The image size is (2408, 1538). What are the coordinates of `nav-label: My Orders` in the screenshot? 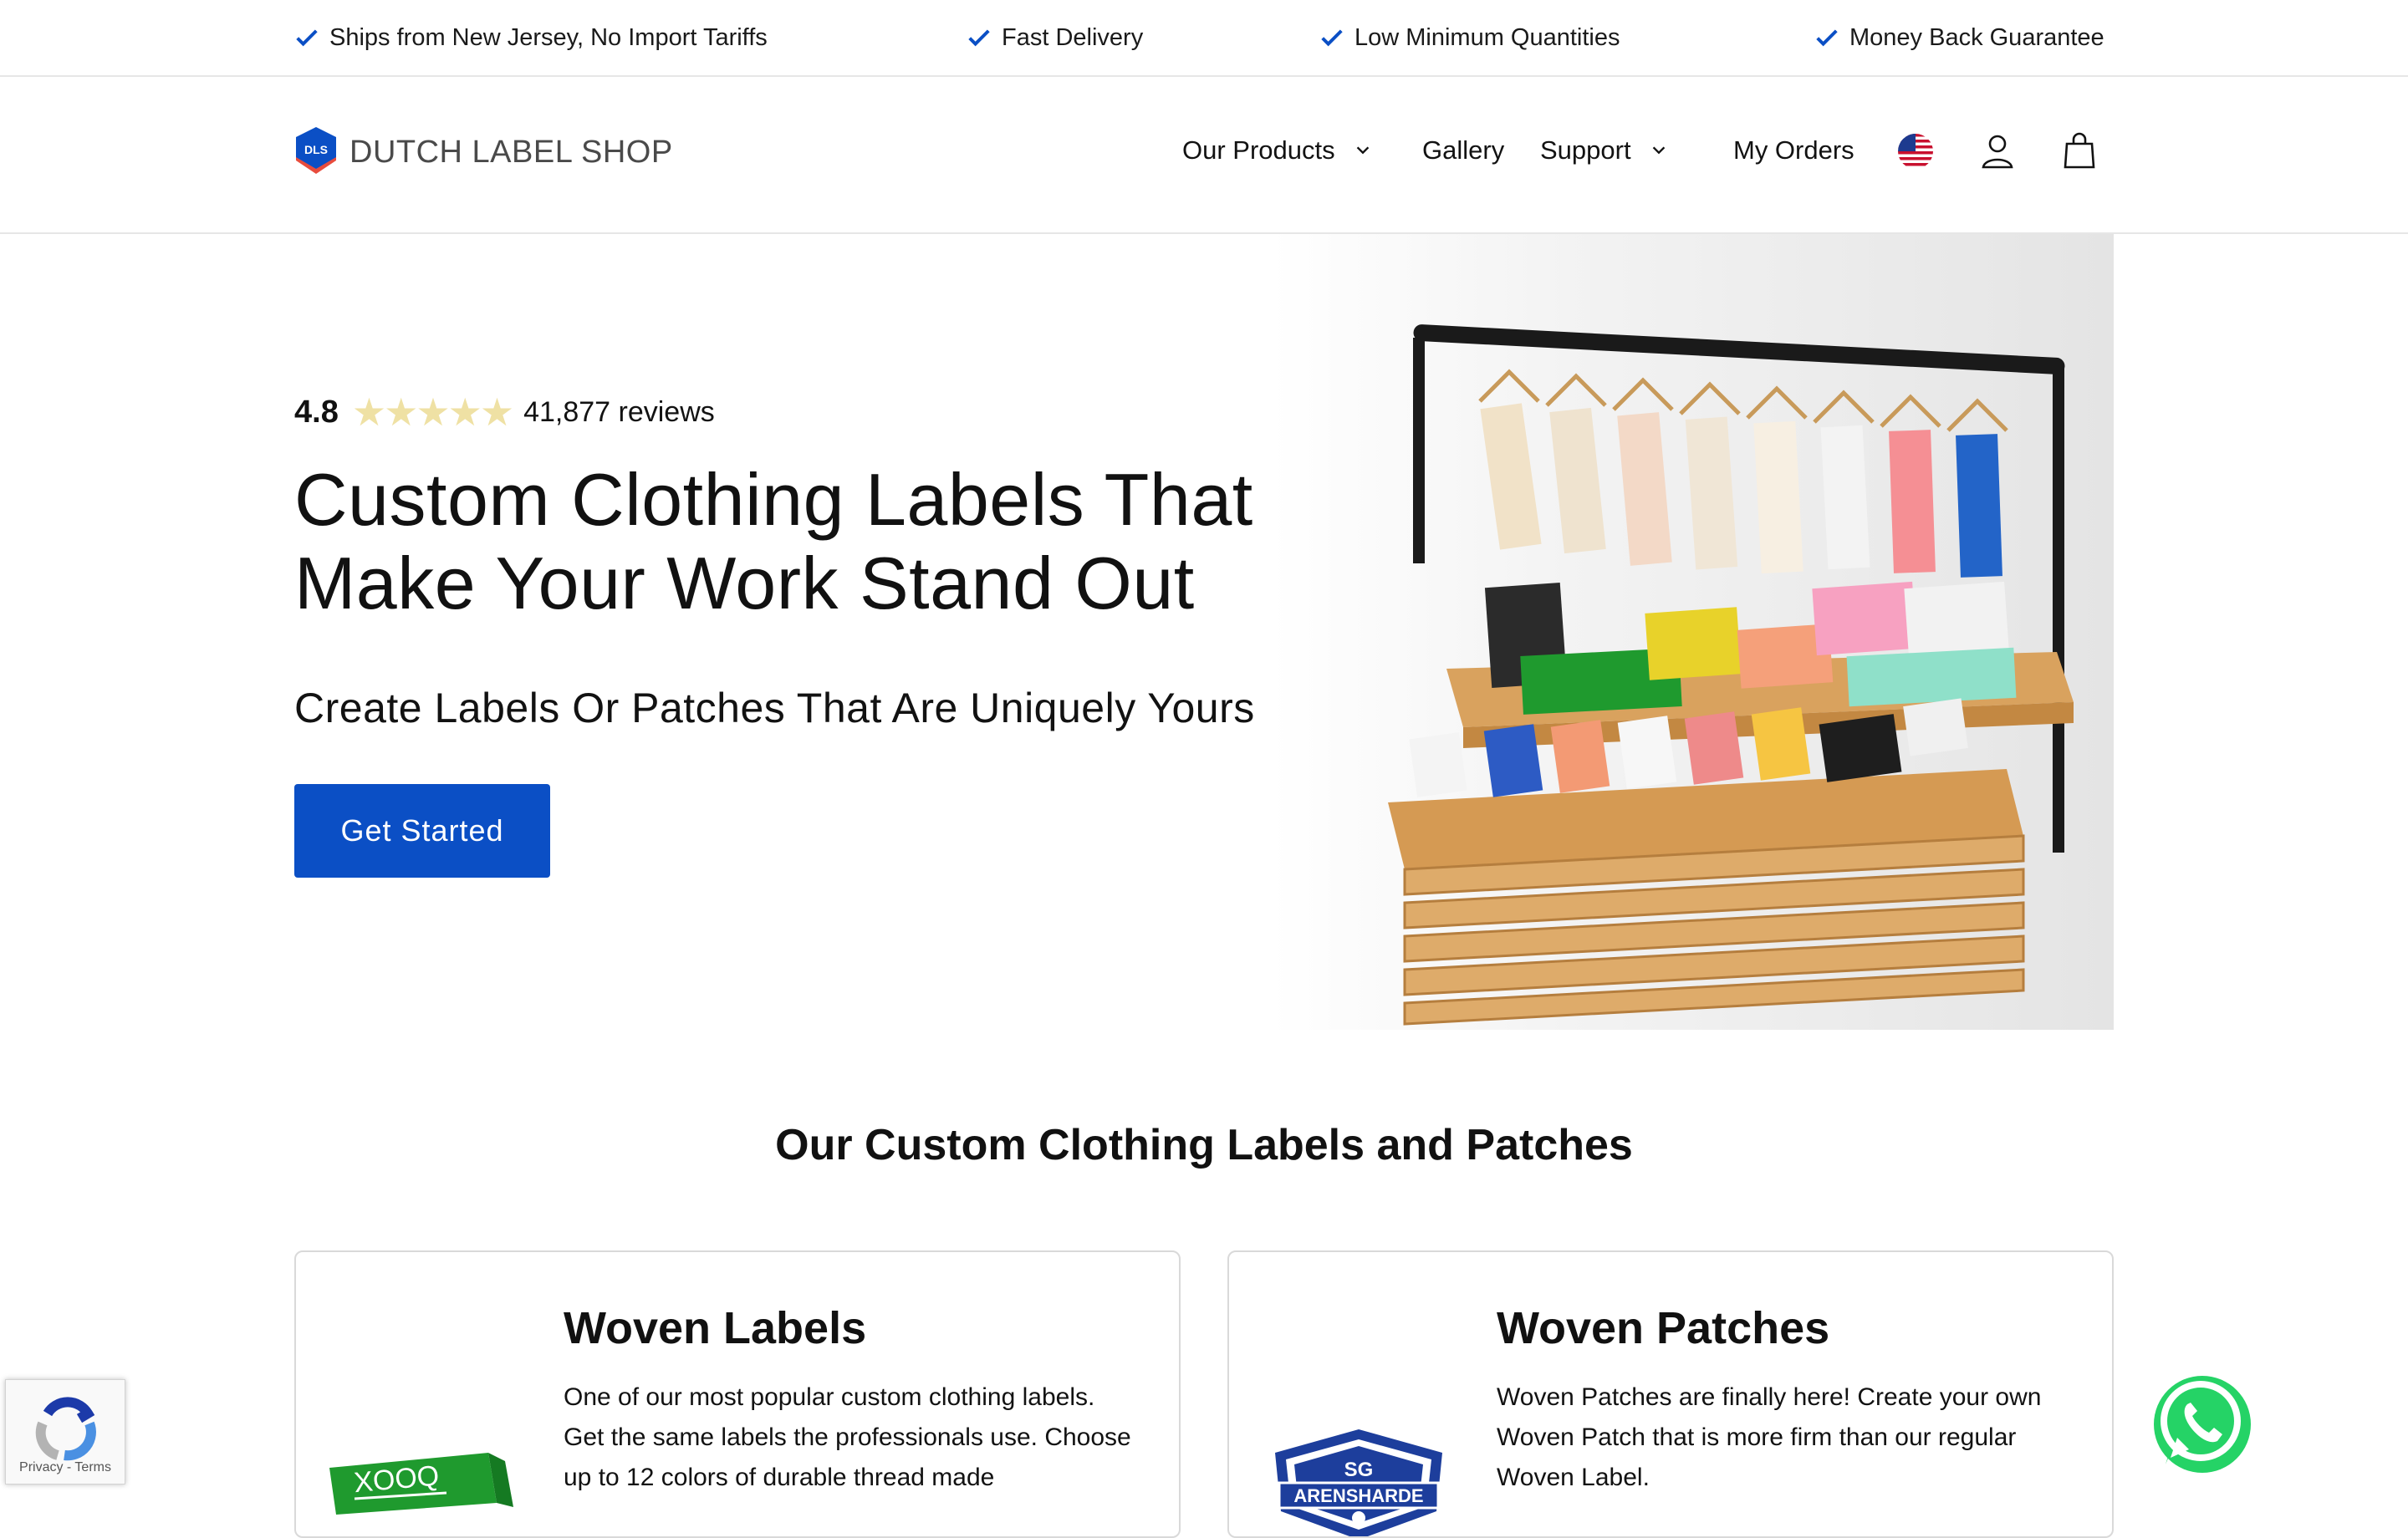 It's located at (1794, 150).